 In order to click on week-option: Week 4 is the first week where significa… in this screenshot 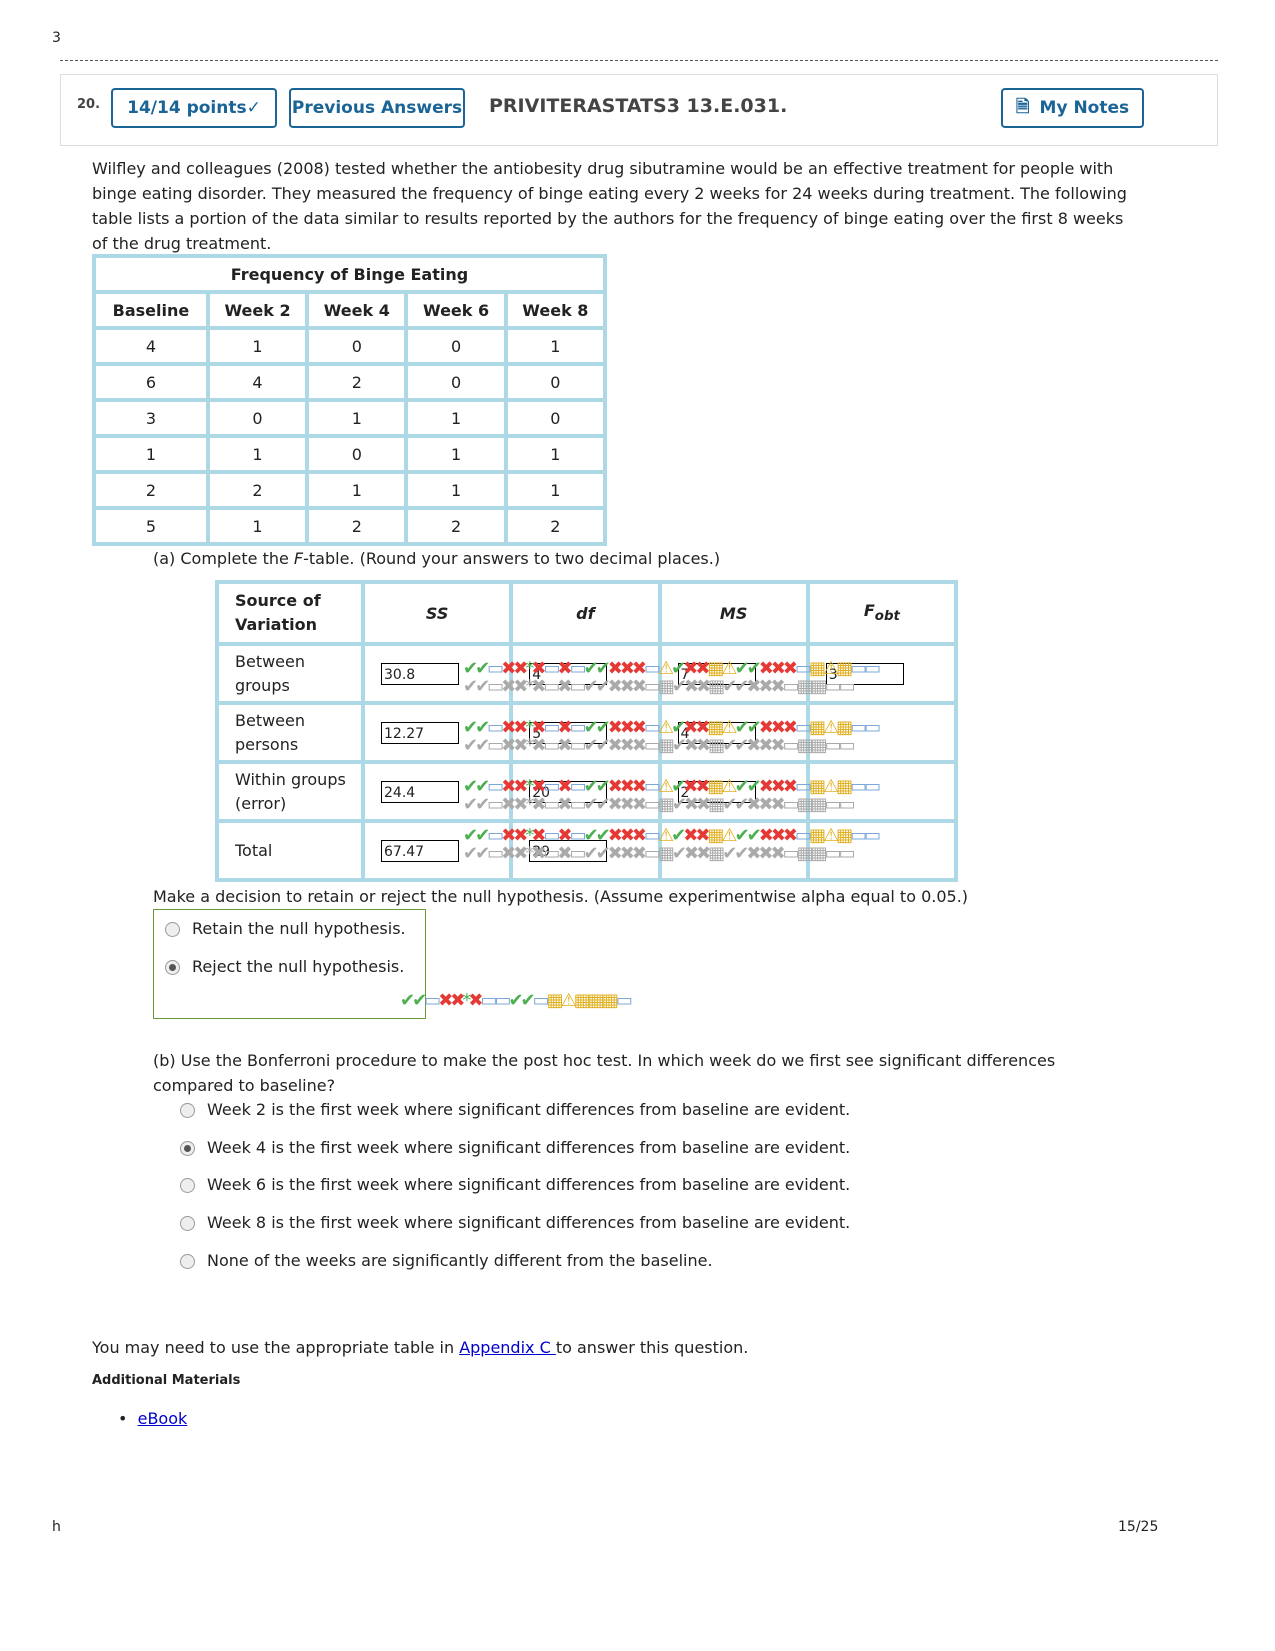, I will do `click(515, 1147)`.